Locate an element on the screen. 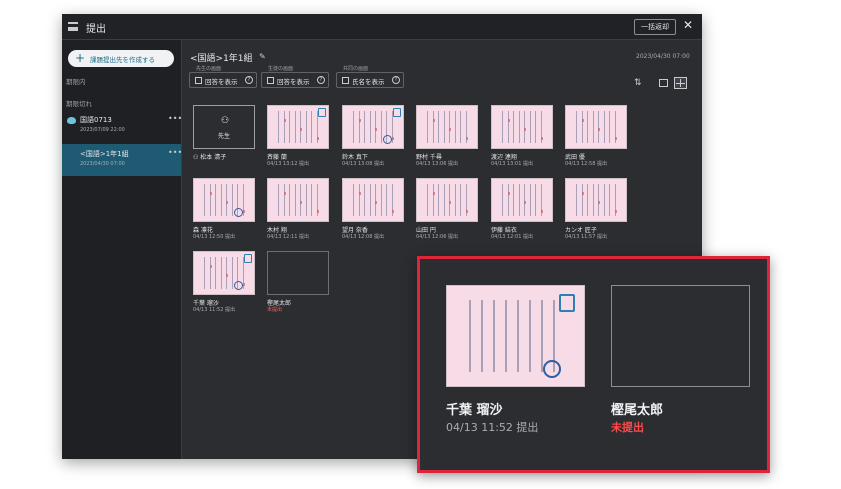 This screenshot has width=841, height=489. submission-card: 森 凛花 04/13 12:50 提出 is located at coordinates (224, 209).